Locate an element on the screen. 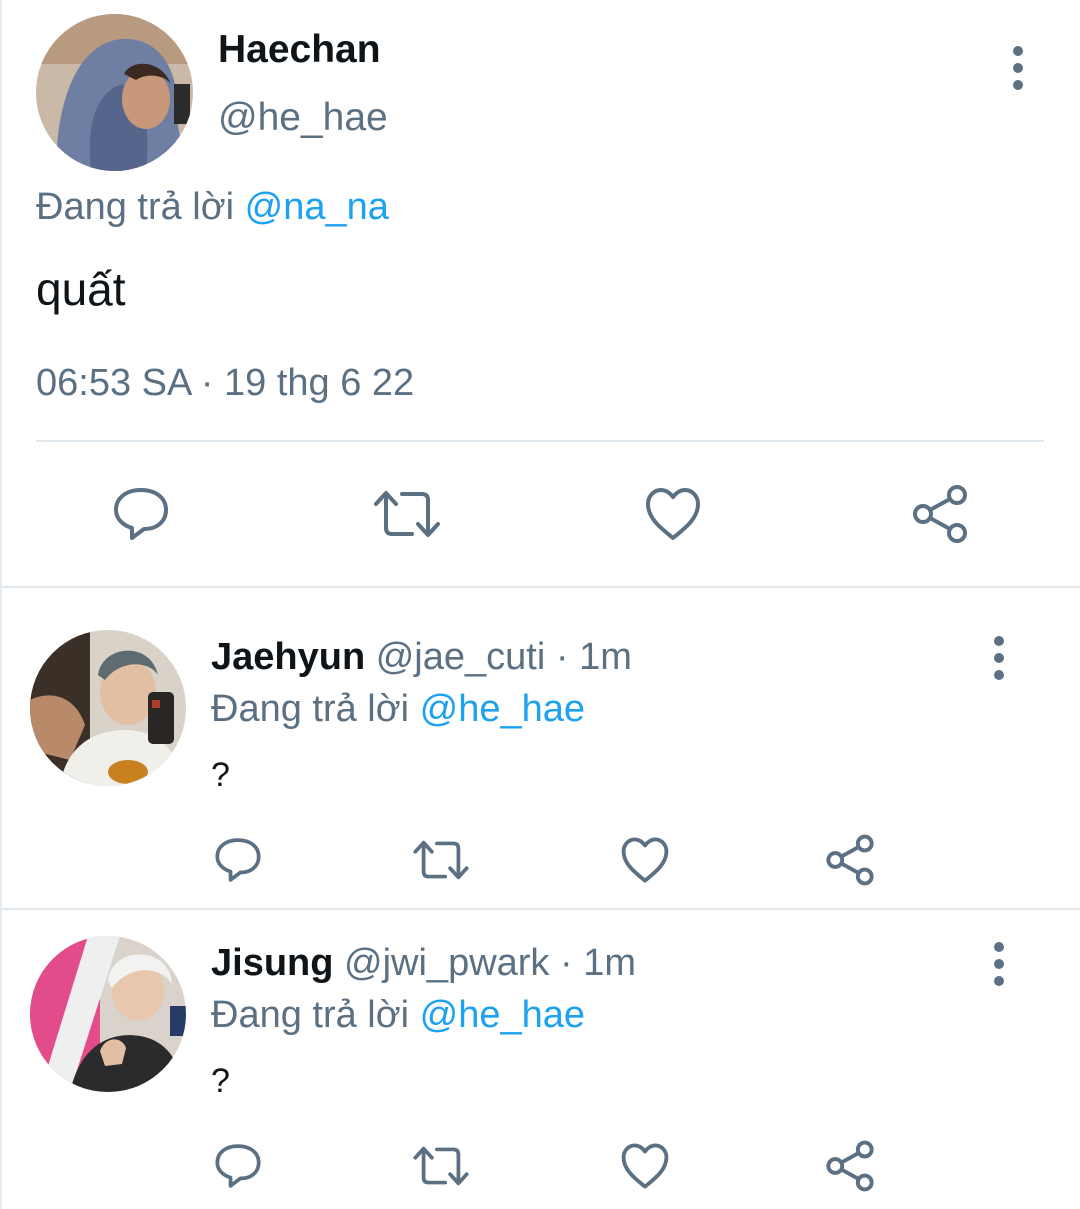 The width and height of the screenshot is (1080, 1209). author-name: Jisung is located at coordinates (272, 963).